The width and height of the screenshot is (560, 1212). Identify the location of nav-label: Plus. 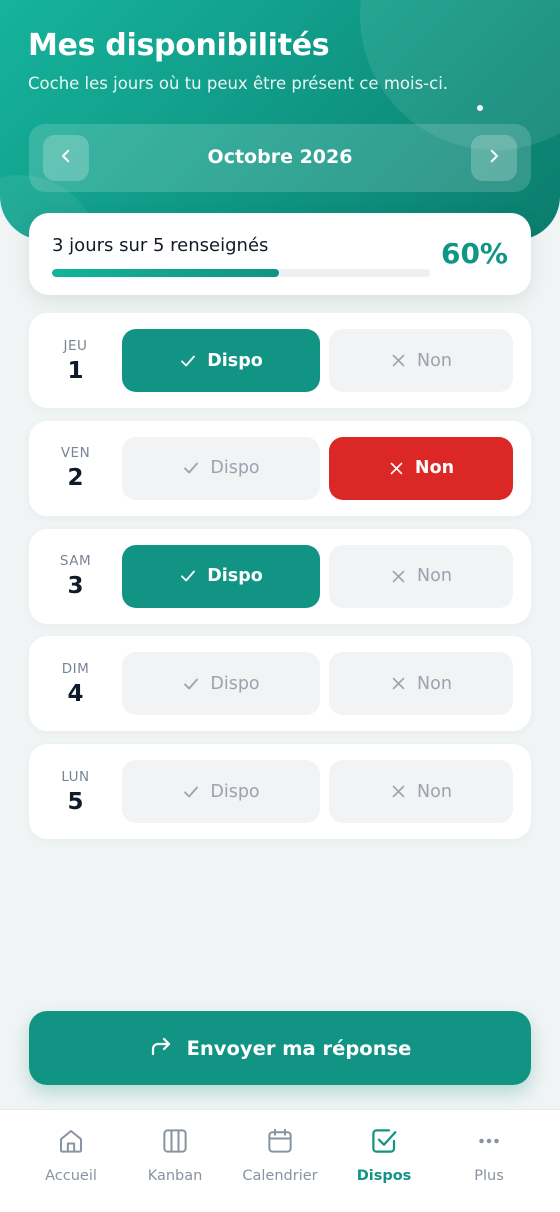
(489, 1176).